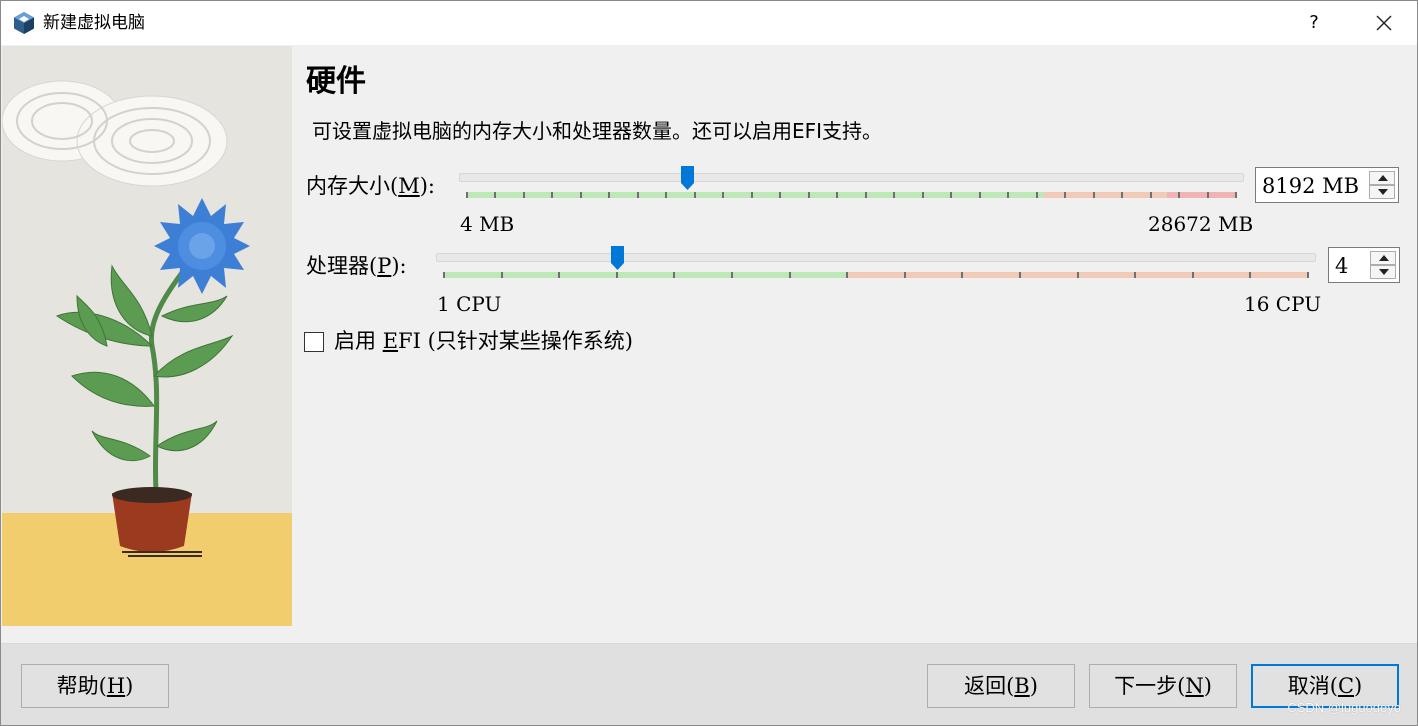 The height and width of the screenshot is (726, 1418). What do you see at coordinates (1283, 304) in the screenshot?
I see `processor-max-label: 16 CPU` at bounding box center [1283, 304].